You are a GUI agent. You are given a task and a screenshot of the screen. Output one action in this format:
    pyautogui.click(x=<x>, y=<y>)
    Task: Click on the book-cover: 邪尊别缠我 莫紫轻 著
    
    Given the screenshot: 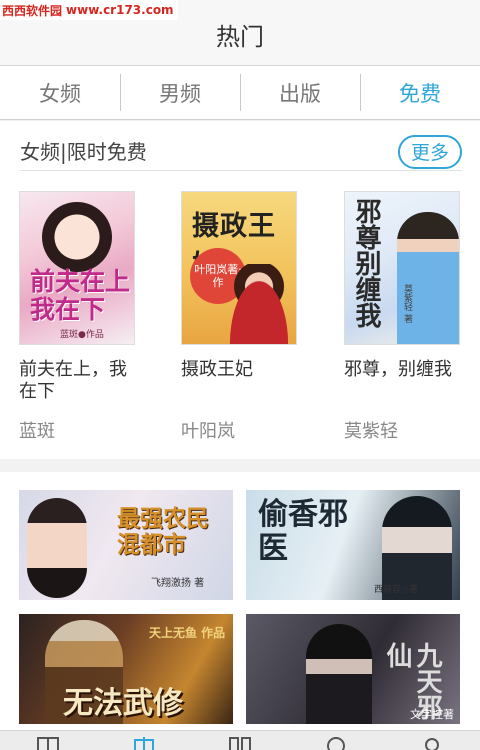 What is the action you would take?
    pyautogui.click(x=402, y=268)
    